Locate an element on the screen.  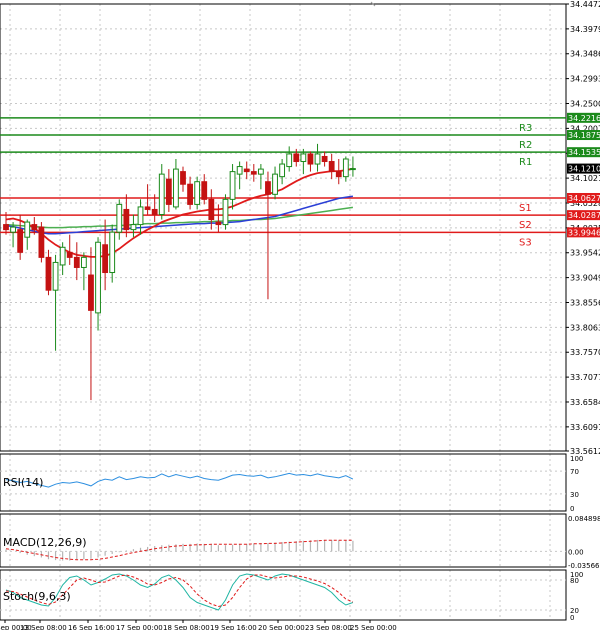
pivot-price-label: 34.06270 is located at coordinates (584, 198).